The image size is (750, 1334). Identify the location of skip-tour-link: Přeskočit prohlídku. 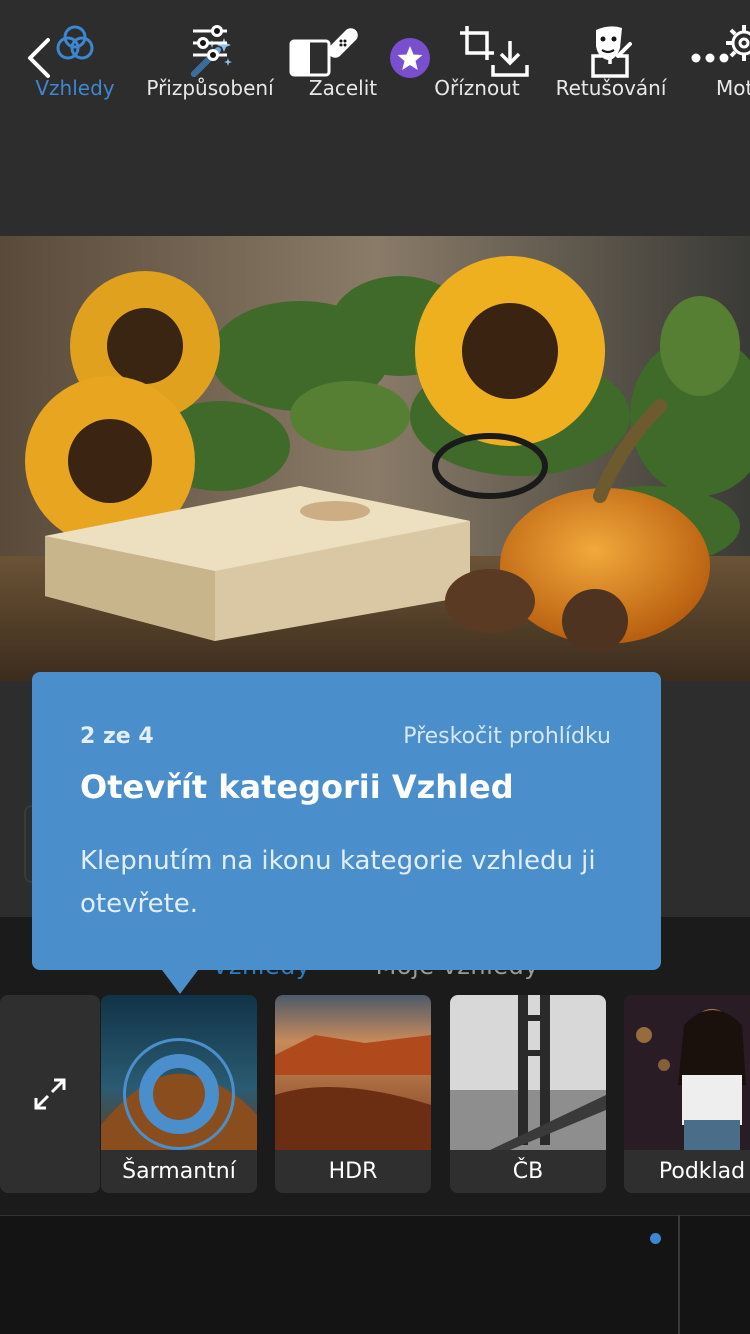
(507, 736).